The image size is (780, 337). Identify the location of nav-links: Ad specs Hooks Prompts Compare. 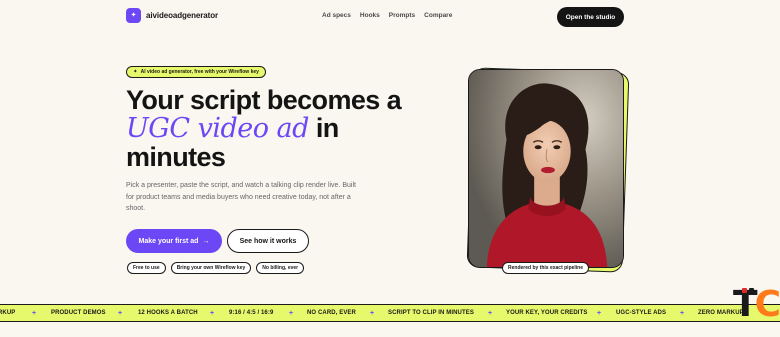
(387, 15).